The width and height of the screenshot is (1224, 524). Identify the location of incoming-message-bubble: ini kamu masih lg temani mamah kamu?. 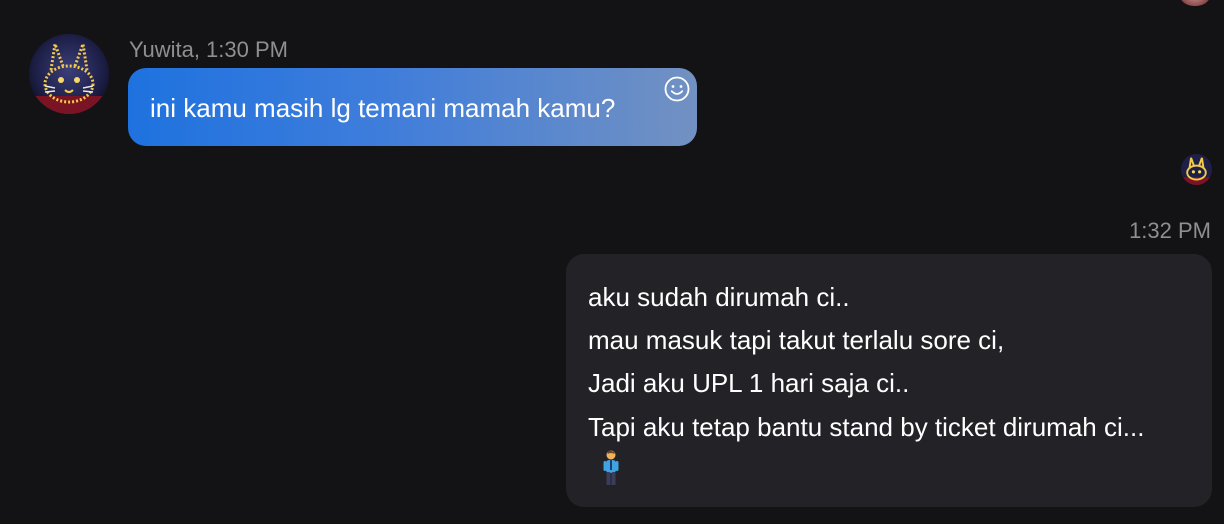
(412, 107).